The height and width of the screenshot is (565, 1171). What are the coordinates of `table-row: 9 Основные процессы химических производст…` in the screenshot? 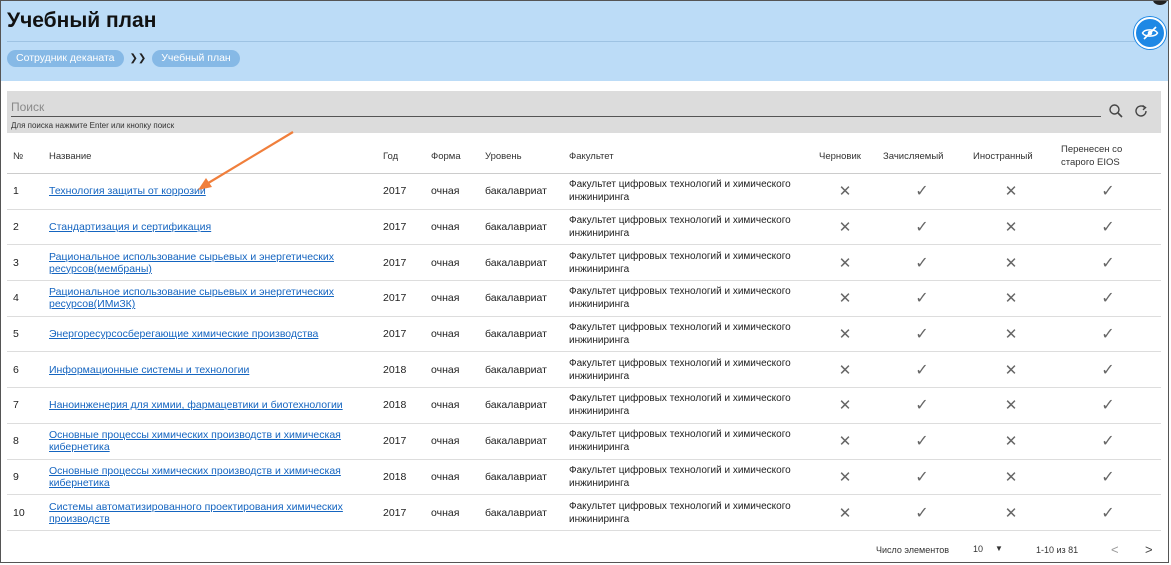 It's located at (584, 477).